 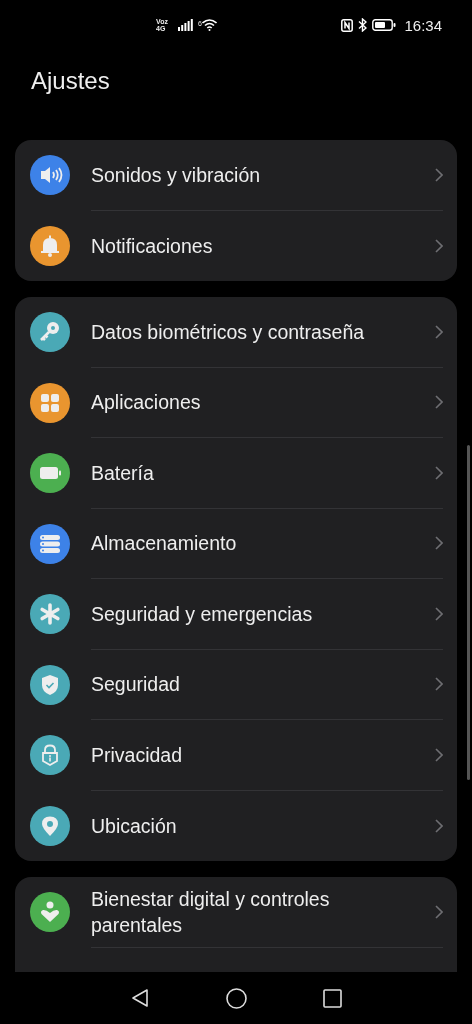 I want to click on wifi-icon, so click(x=209, y=25).